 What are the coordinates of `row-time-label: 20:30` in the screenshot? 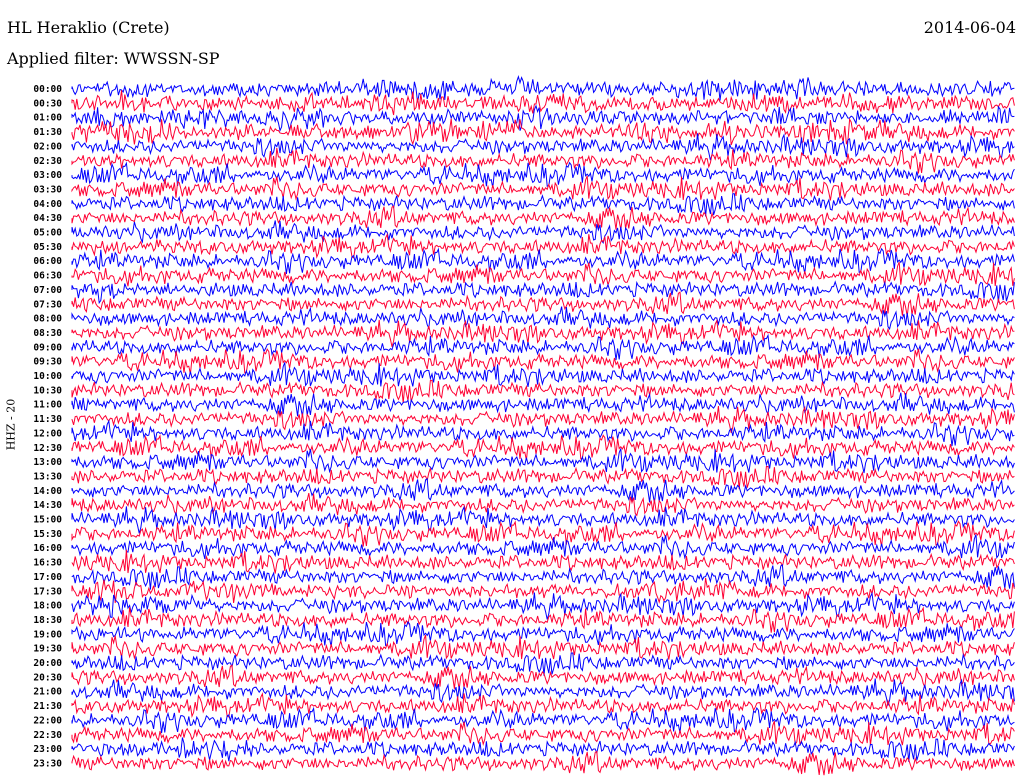 It's located at (47, 677).